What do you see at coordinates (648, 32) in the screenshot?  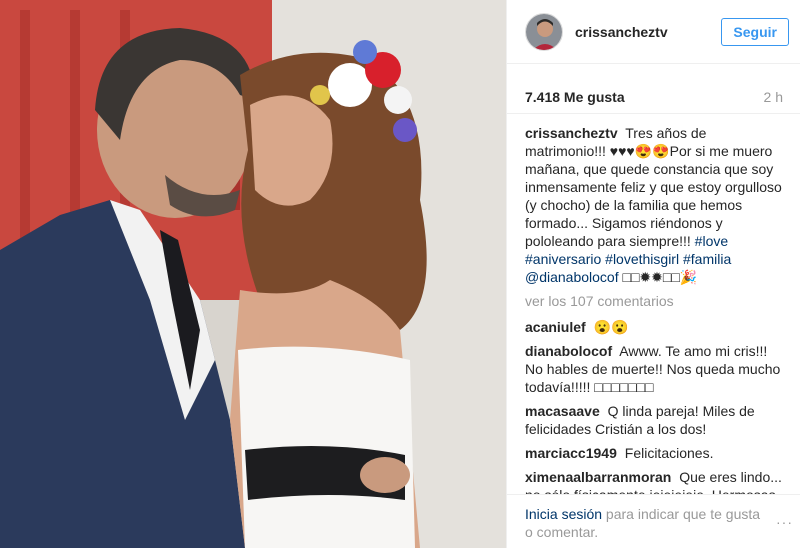 I see `username-link: crissancheztv` at bounding box center [648, 32].